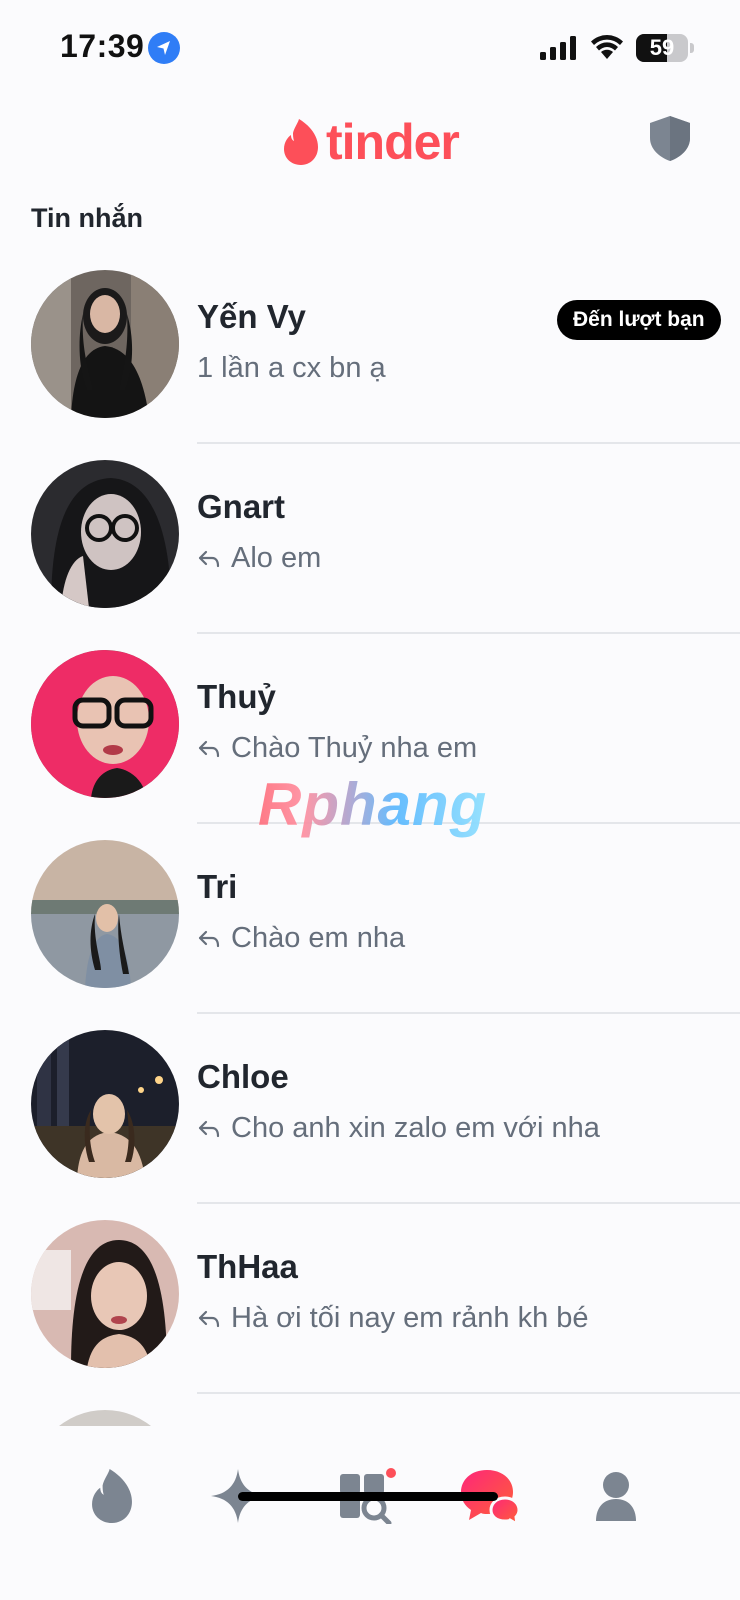  I want to click on message-preview: Cho anh xin zalo em với nha, so click(398, 1128).